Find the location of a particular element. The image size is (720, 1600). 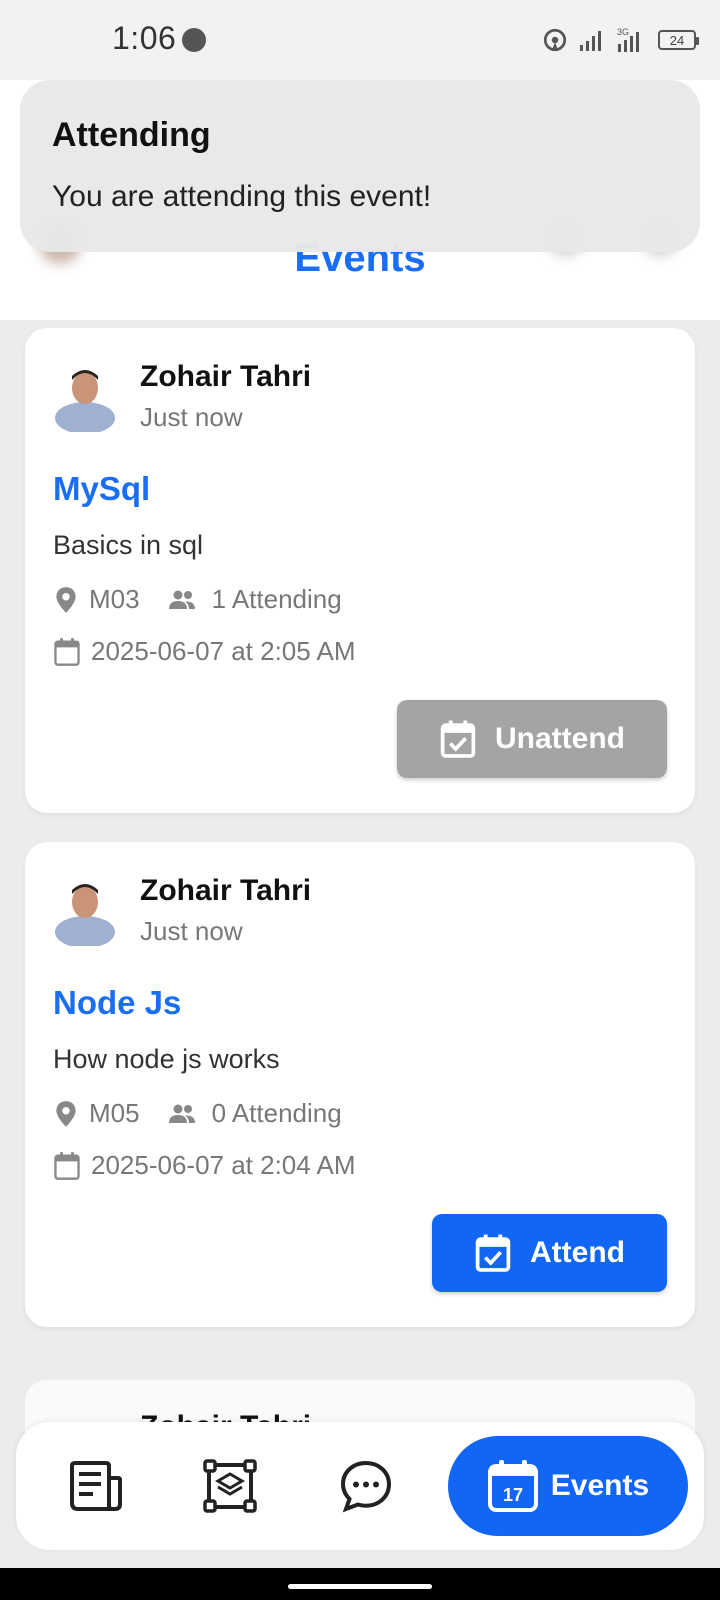

nav-news is located at coordinates (96, 1486).